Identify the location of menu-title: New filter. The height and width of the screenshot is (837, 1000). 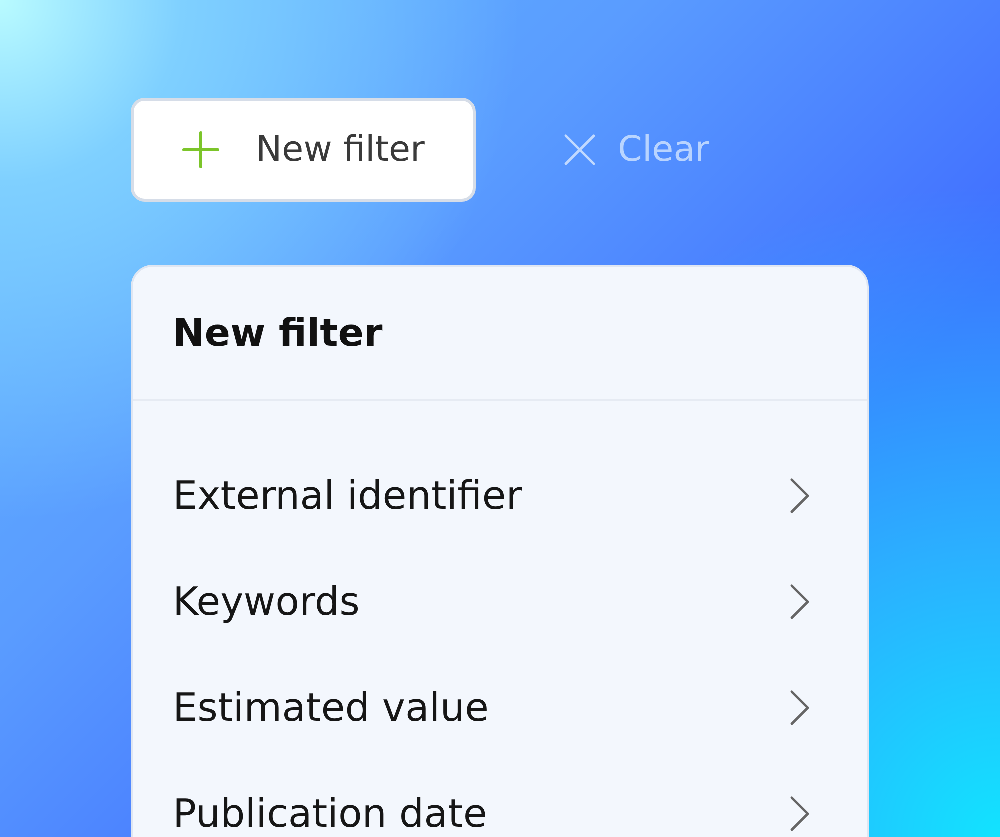
(278, 333).